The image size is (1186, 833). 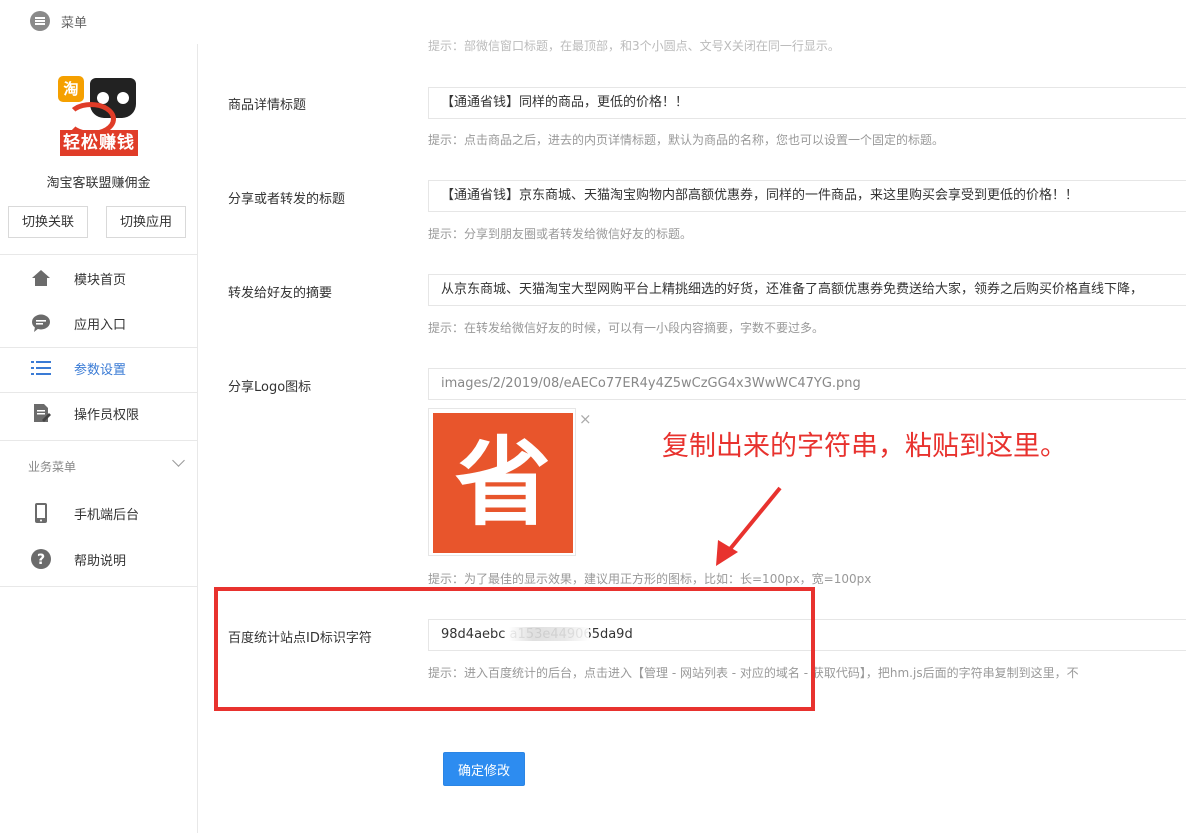 I want to click on app-logo: 淘 轻松赚钱, so click(x=98, y=115).